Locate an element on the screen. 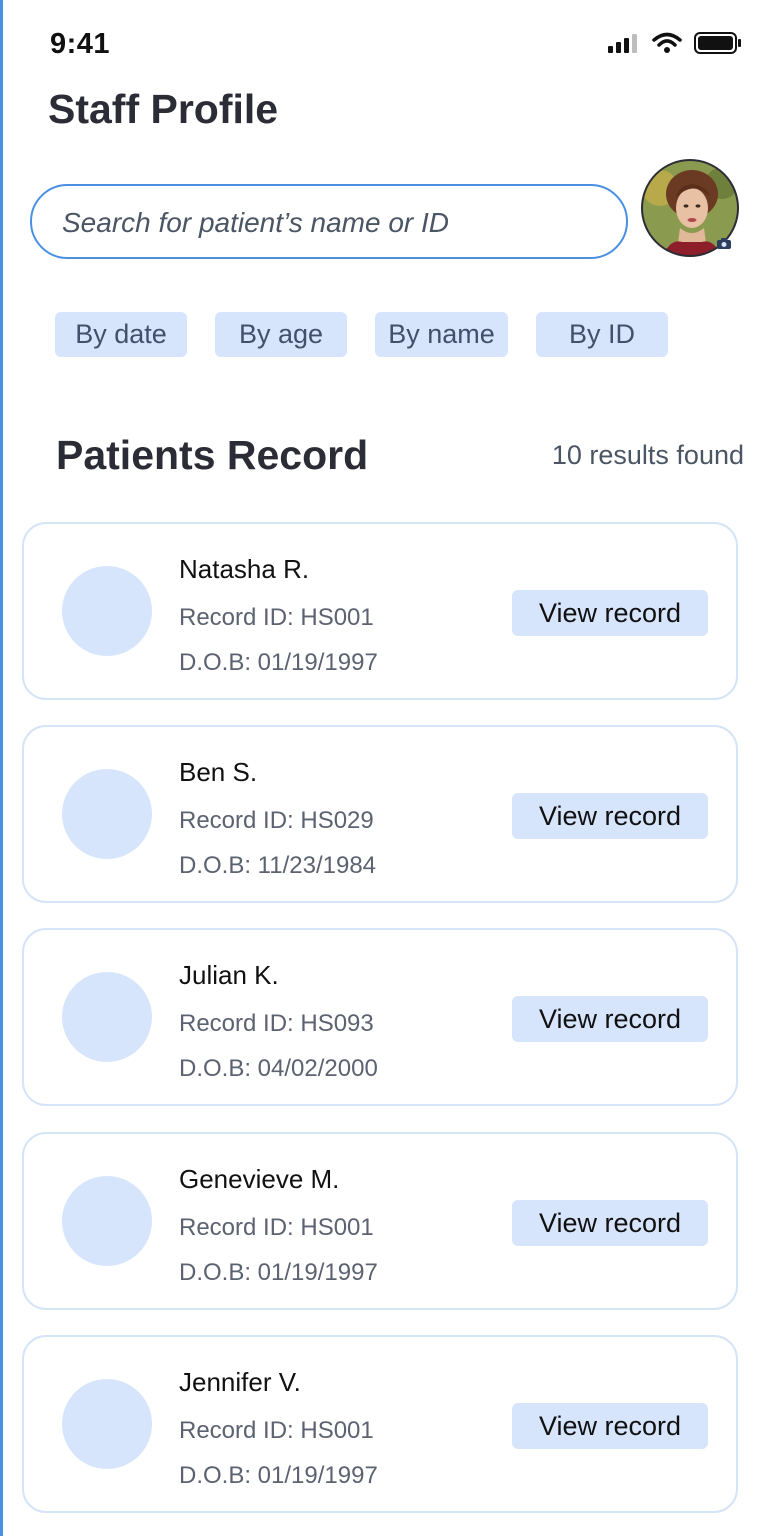 This screenshot has width=764, height=1536. left-edge-line is located at coordinates (1, 768).